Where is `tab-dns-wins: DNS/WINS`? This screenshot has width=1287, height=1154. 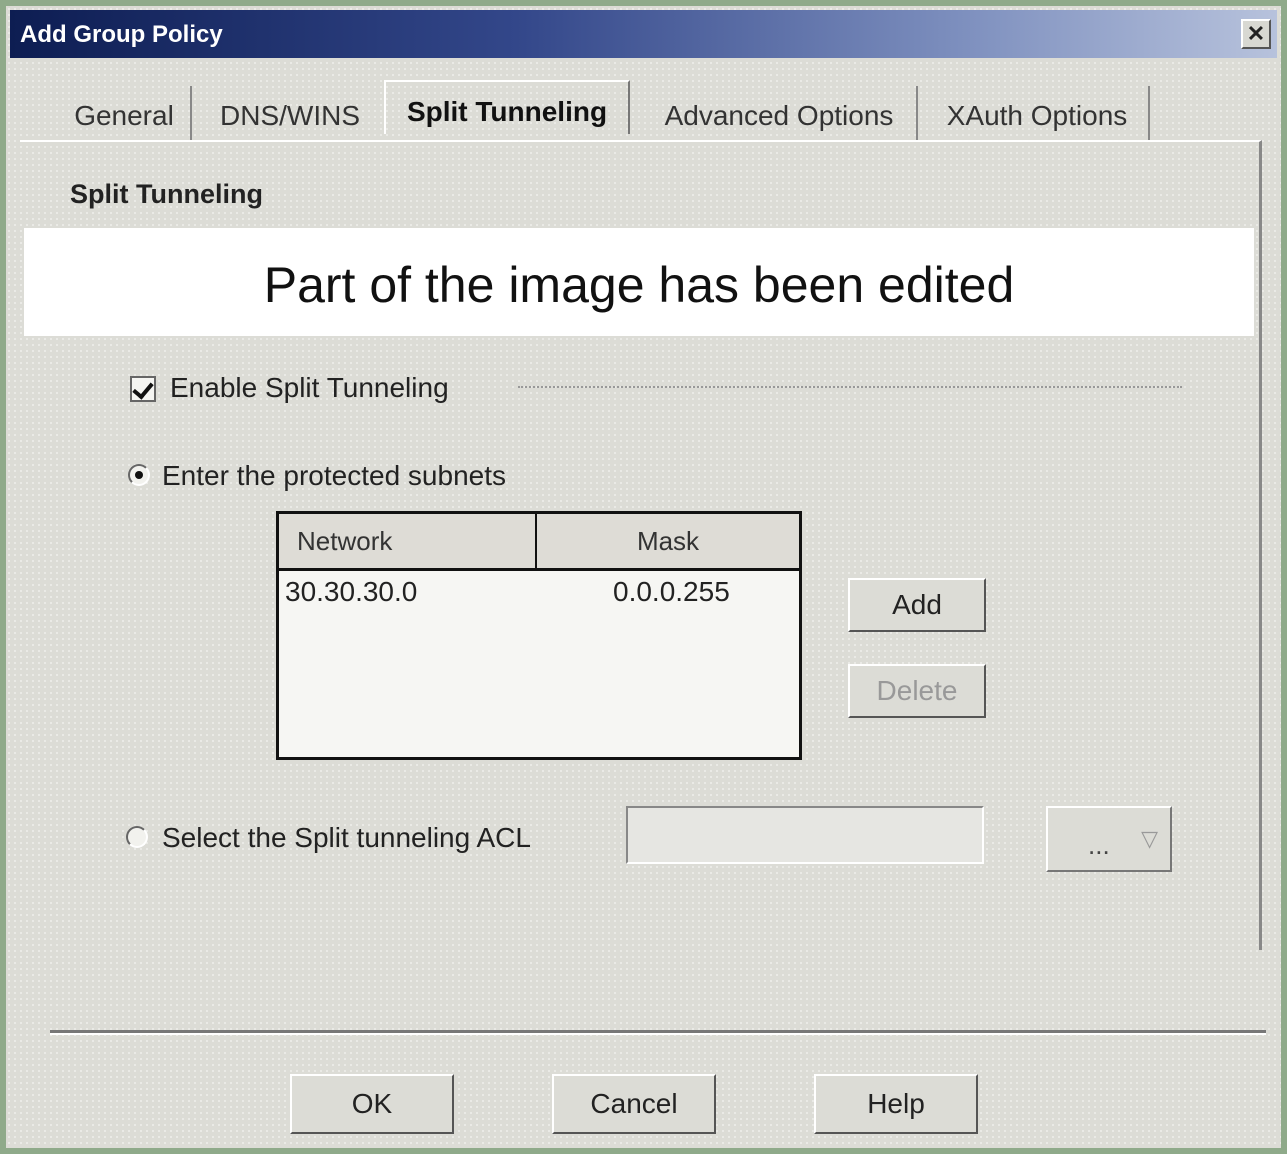
tab-dns-wins: DNS/WINS is located at coordinates (290, 113).